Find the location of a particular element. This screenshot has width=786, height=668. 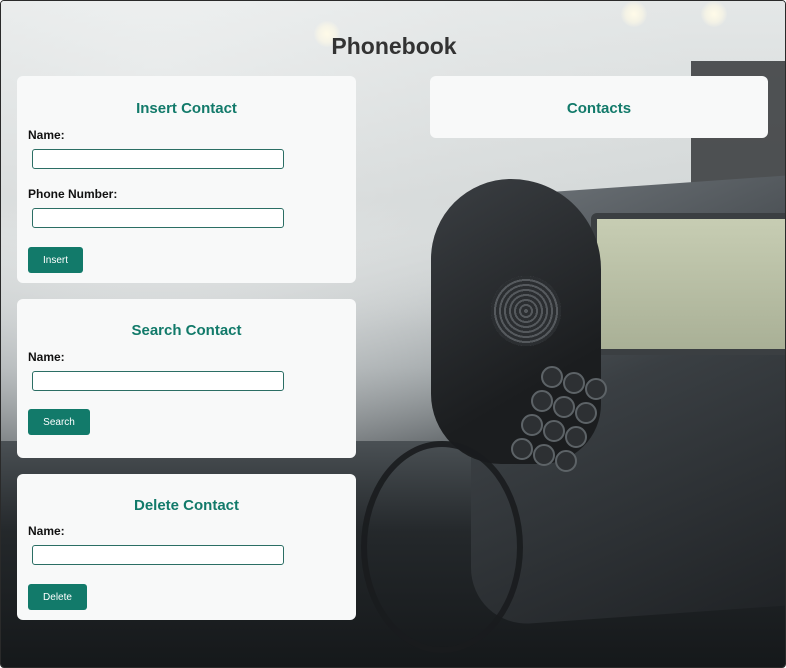

insert-name-label: Name: is located at coordinates (46, 135).